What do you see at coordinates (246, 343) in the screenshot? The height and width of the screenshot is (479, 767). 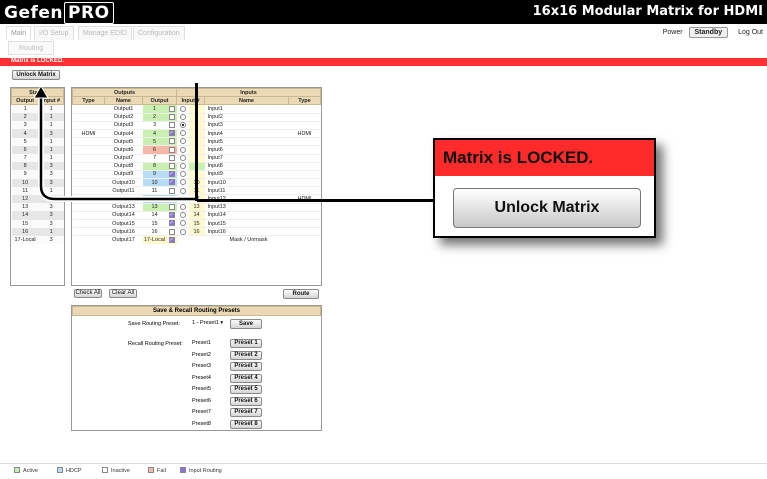 I see `recall-preset-button: Preset 1` at bounding box center [246, 343].